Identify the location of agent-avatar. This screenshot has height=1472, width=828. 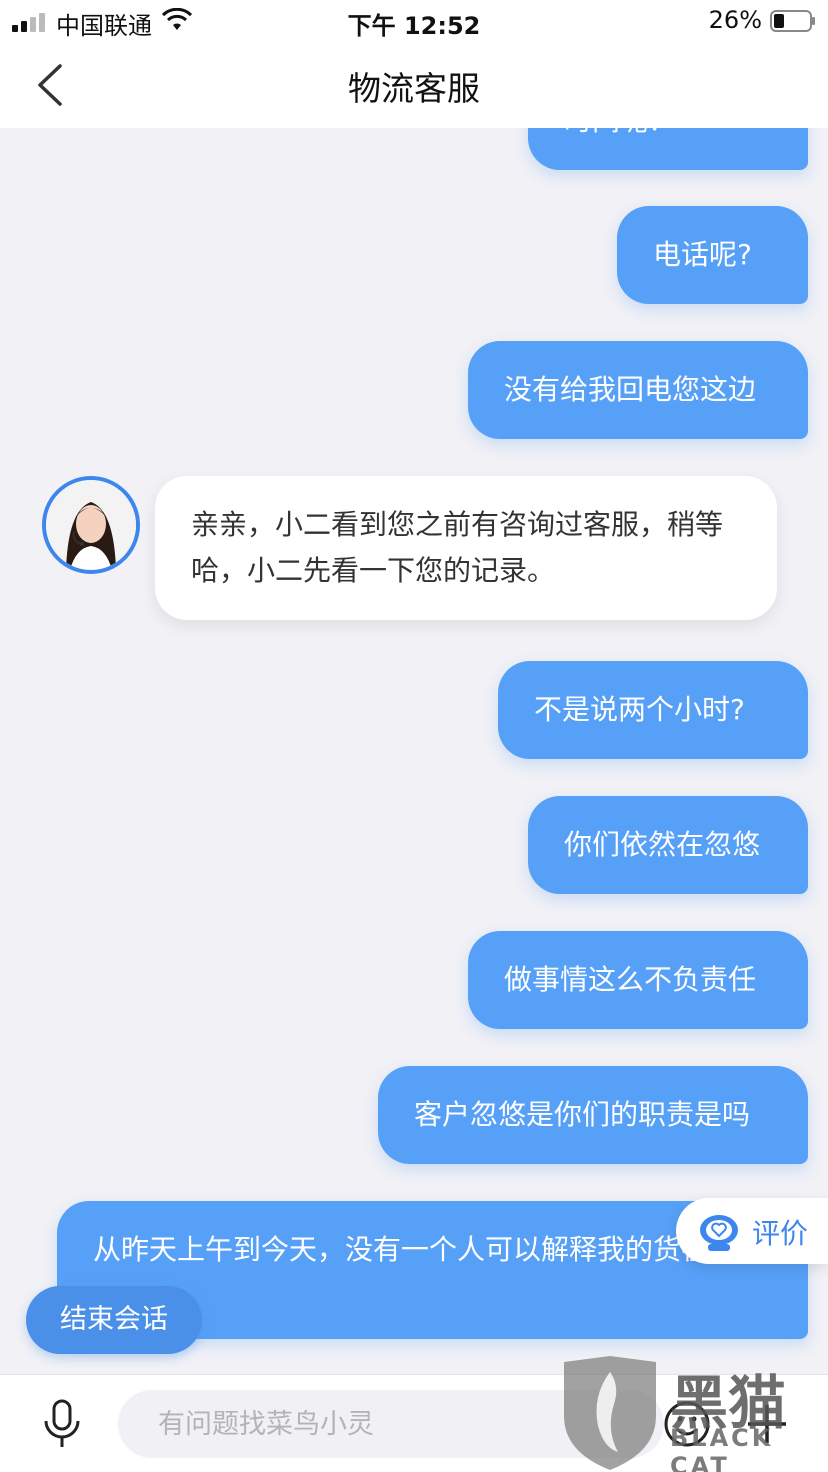
(91, 525).